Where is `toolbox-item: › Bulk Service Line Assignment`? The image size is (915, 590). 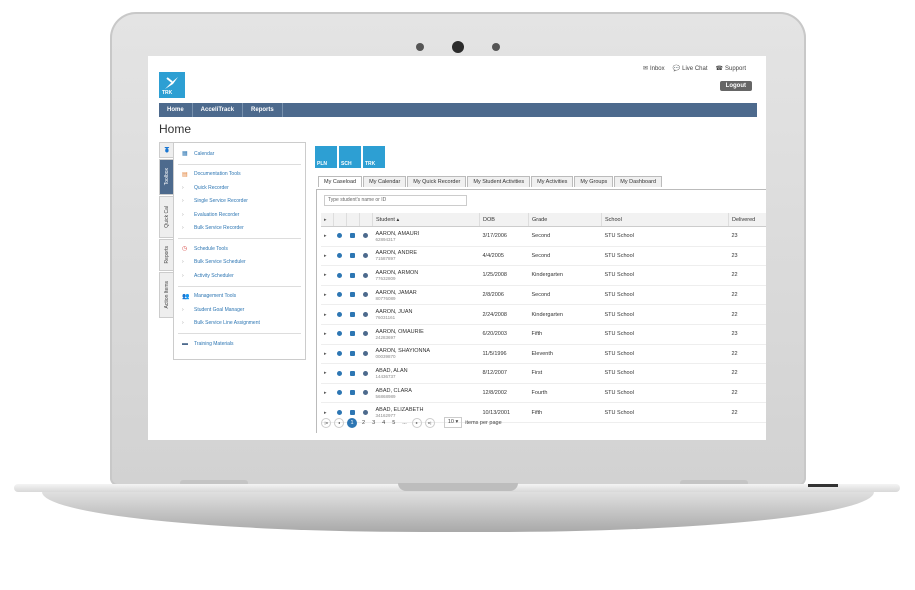 toolbox-item: › Bulk Service Line Assignment is located at coordinates (239, 324).